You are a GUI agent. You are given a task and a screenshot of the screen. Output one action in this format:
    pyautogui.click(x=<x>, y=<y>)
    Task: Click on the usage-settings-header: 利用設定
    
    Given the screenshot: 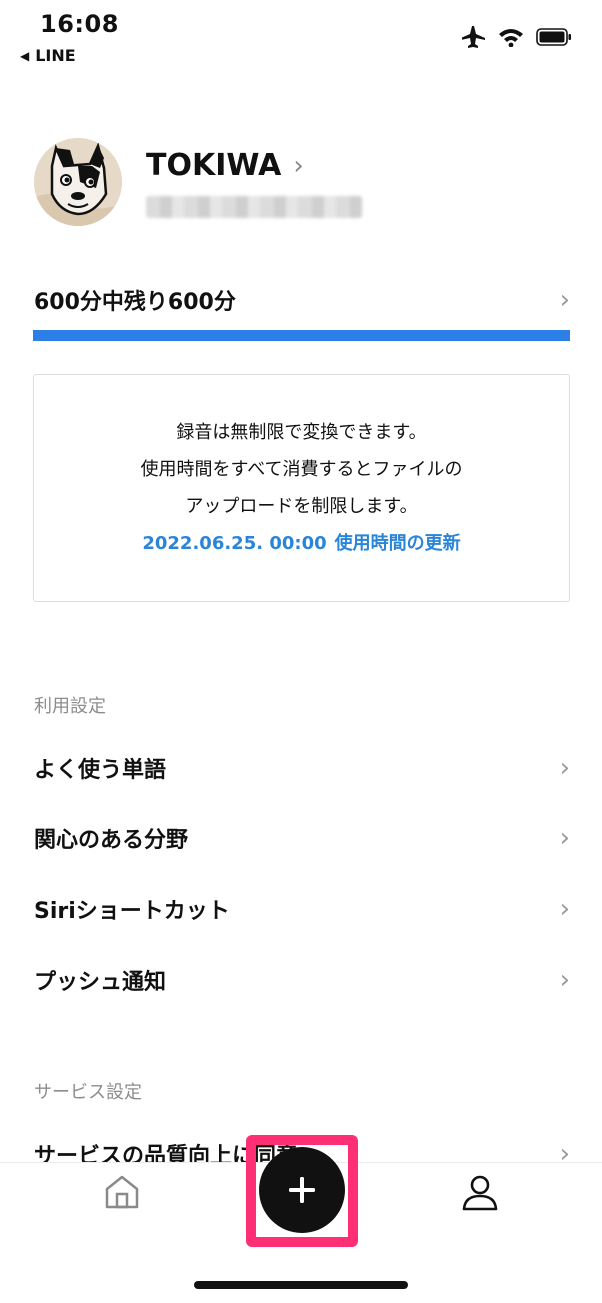 What is the action you would take?
    pyautogui.click(x=70, y=706)
    